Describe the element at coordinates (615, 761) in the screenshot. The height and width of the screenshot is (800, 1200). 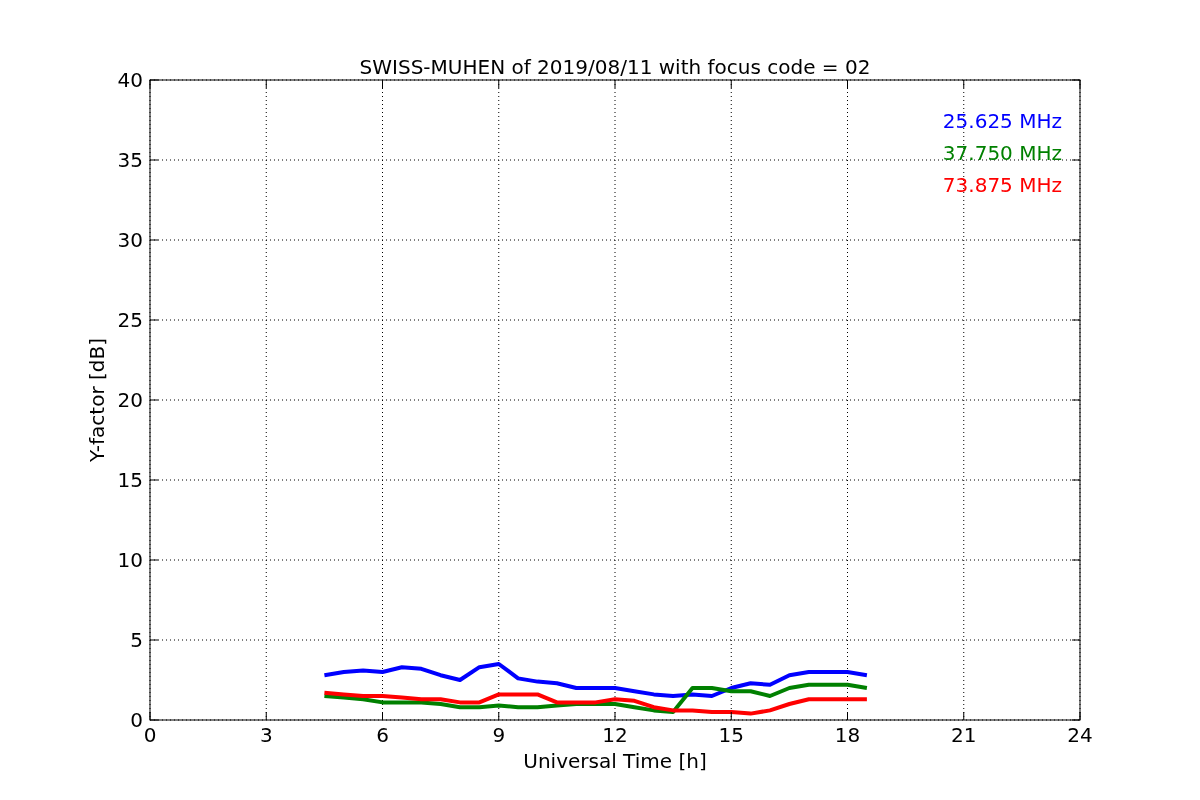
I see `x-axis-label: Universal Time [h]` at that location.